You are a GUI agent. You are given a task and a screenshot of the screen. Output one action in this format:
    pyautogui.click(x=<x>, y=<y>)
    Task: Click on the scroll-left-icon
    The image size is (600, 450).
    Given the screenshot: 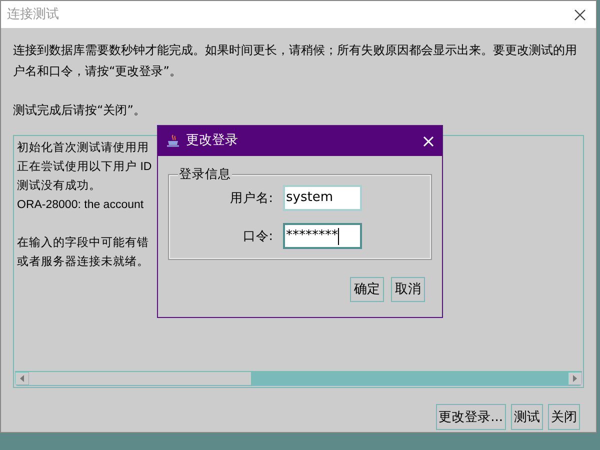 What is the action you would take?
    pyautogui.click(x=22, y=378)
    